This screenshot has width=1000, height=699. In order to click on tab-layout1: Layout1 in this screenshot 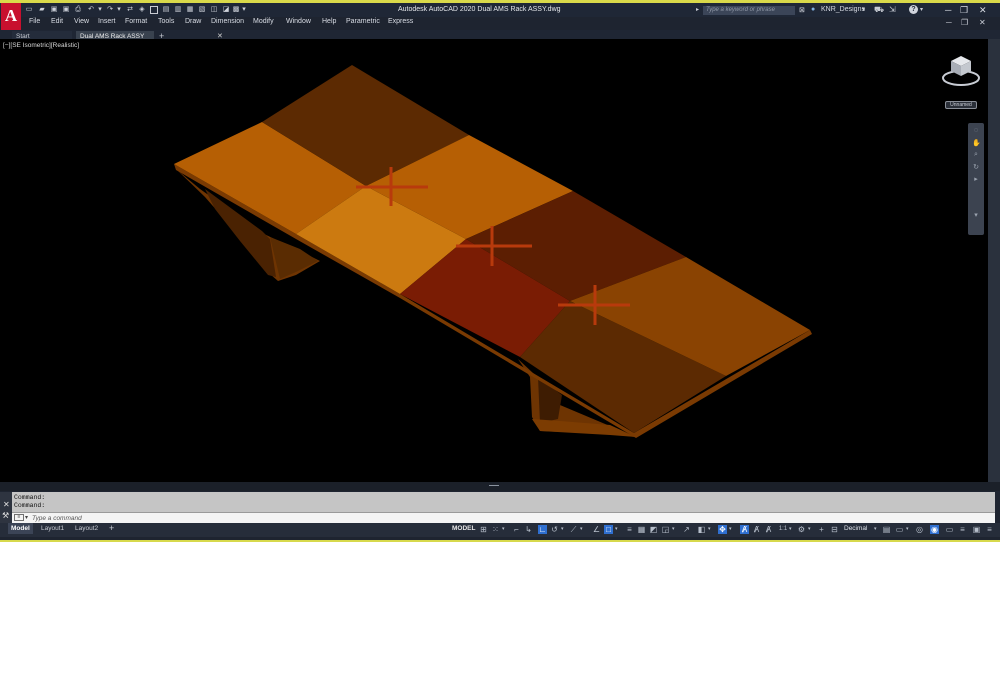, I will do `click(52, 528)`.